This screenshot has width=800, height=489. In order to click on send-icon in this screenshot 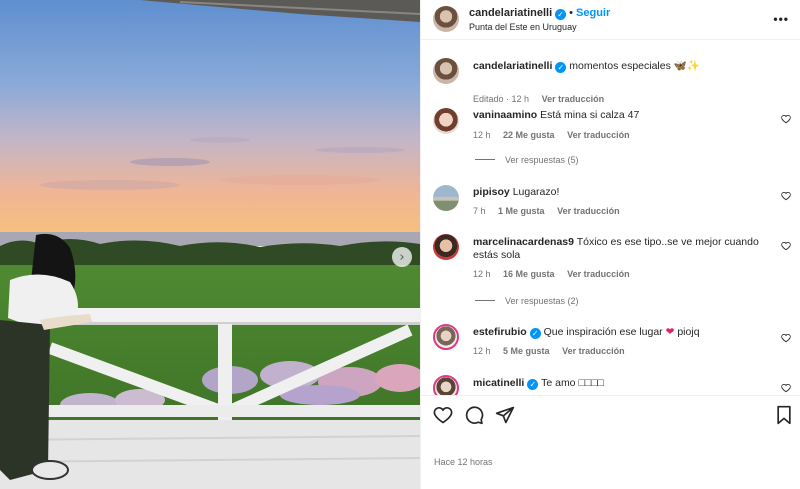, I will do `click(505, 415)`.